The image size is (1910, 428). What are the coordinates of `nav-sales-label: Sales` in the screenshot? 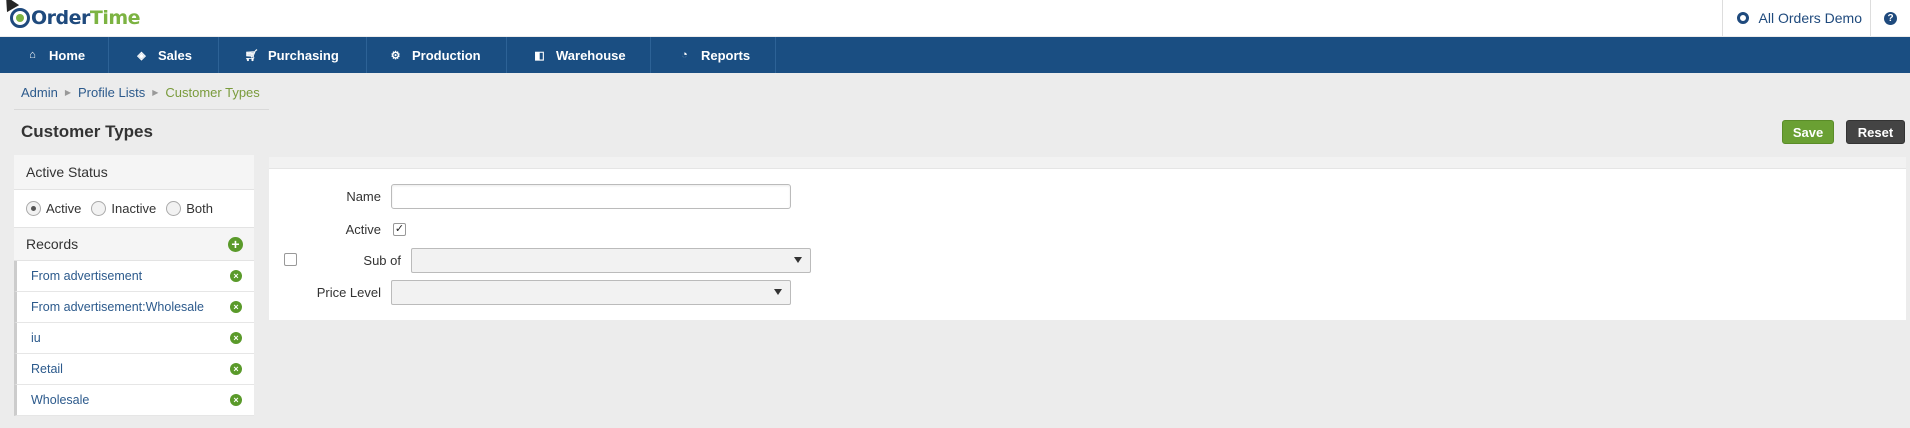 It's located at (175, 55).